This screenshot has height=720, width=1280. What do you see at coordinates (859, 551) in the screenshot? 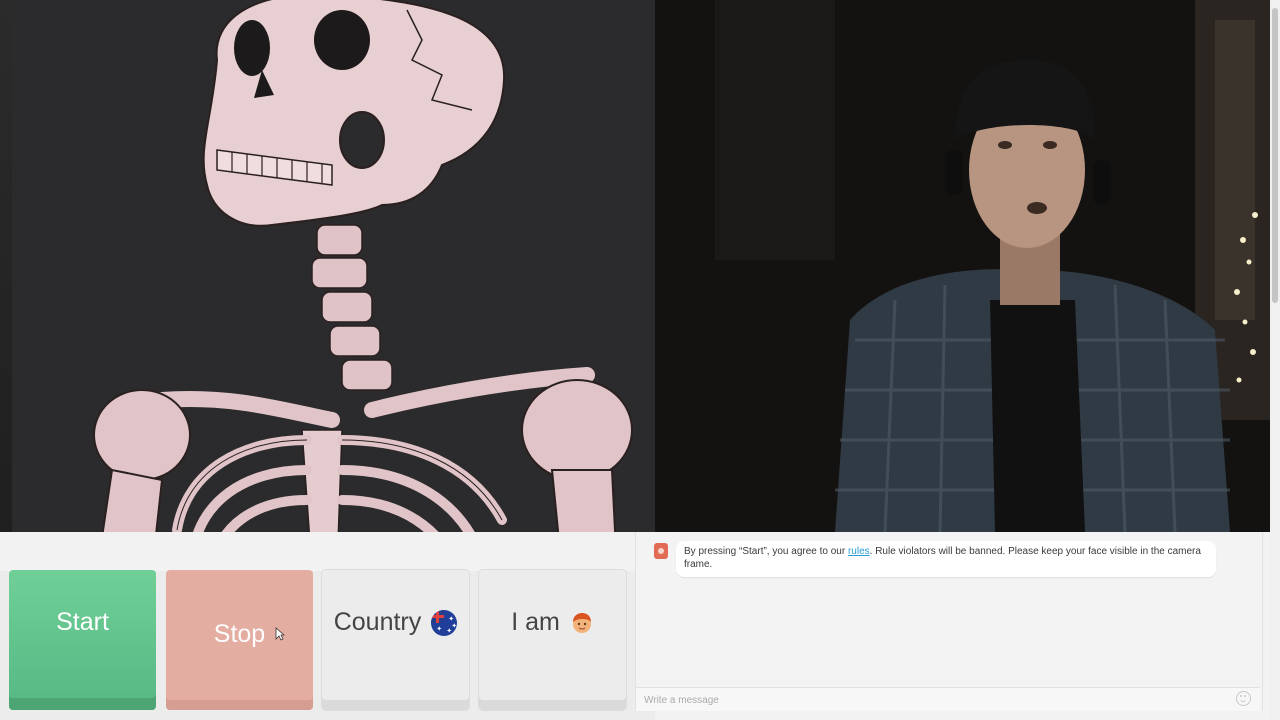
I see `rules-link: rules` at bounding box center [859, 551].